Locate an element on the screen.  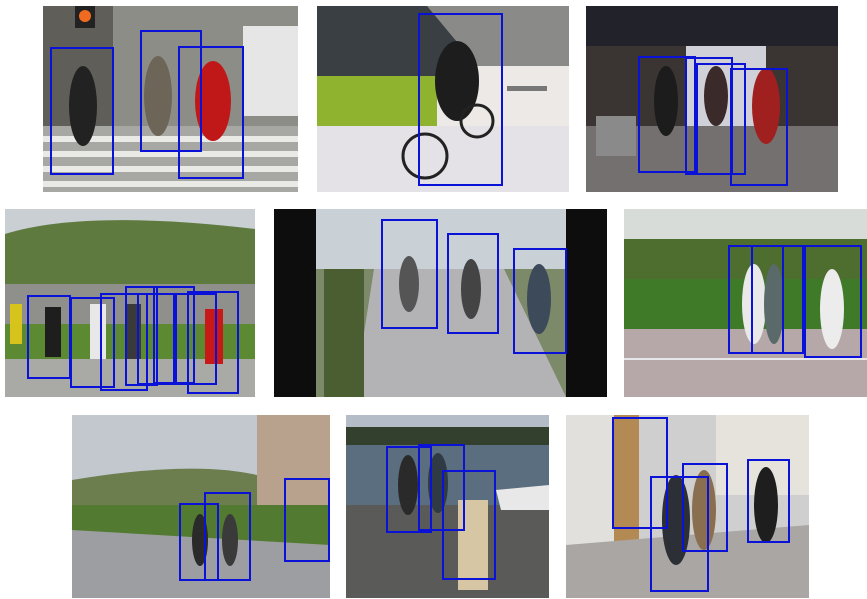
photo-crosswalk is located at coordinates (170, 99).